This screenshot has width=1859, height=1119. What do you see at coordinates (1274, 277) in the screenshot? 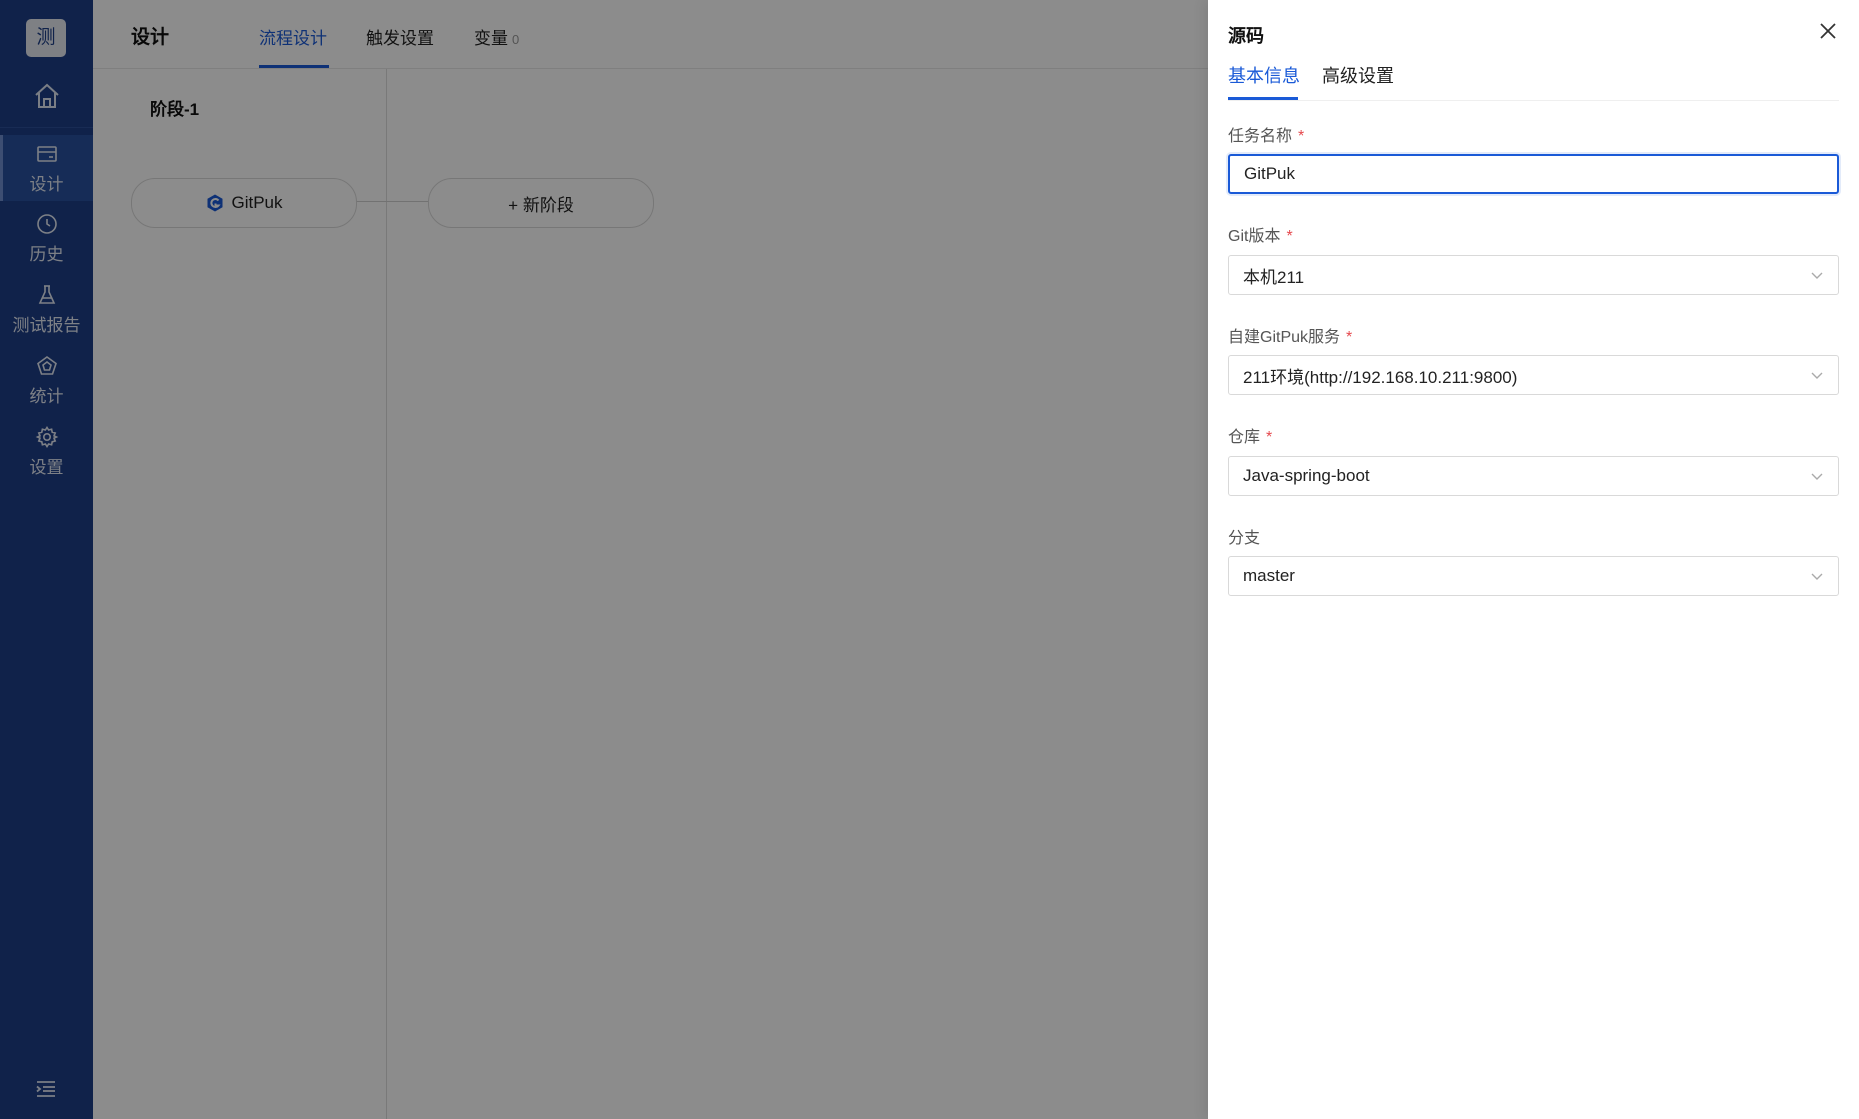
I see `git-version-value: 本机211` at bounding box center [1274, 277].